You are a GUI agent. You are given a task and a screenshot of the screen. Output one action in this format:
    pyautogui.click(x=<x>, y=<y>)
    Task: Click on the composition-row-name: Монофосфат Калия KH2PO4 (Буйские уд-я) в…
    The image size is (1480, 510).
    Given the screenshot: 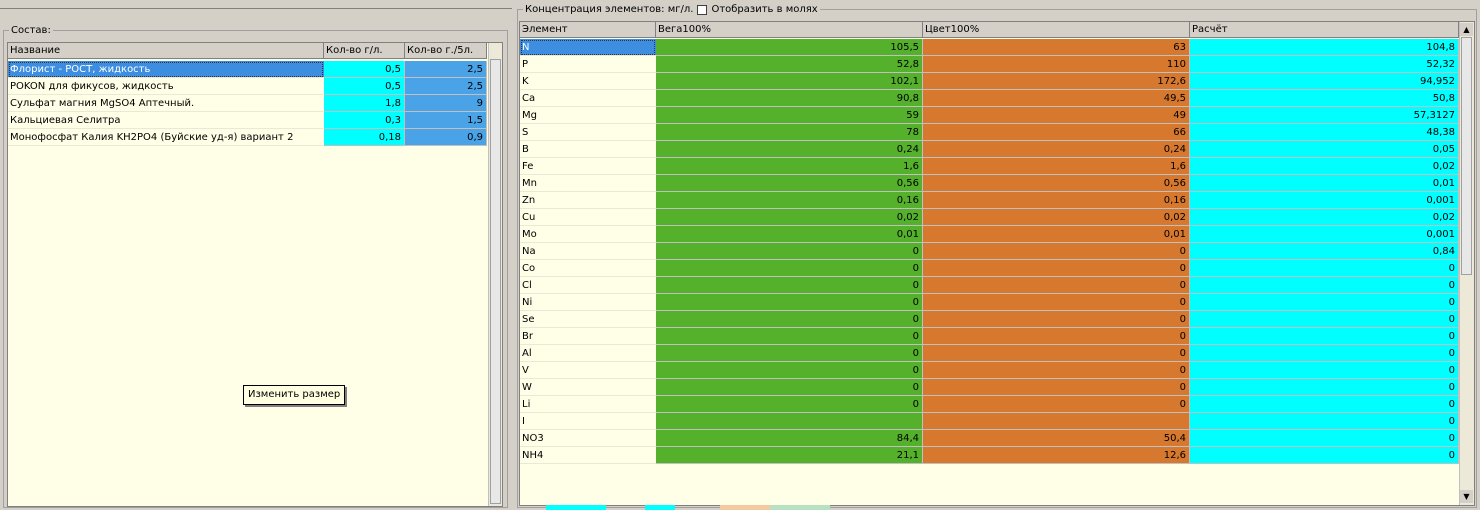 What is the action you would take?
    pyautogui.click(x=166, y=137)
    